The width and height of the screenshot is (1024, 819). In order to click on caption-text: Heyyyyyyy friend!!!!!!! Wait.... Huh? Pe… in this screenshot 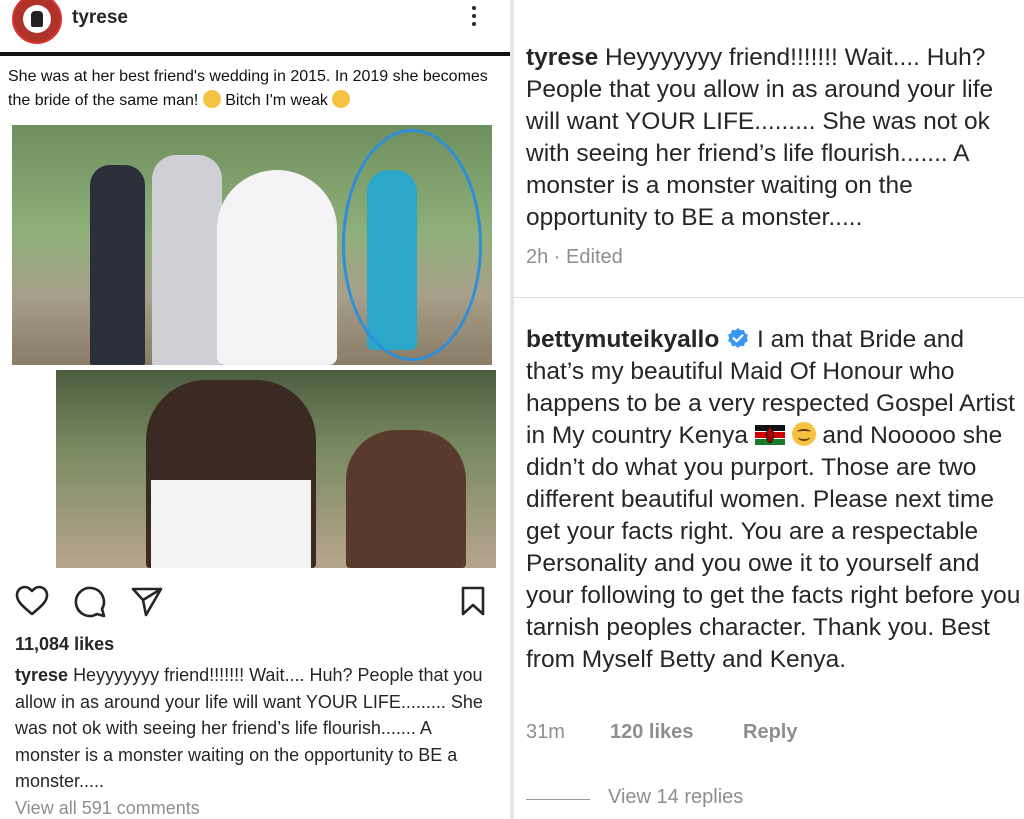, I will do `click(249, 728)`.